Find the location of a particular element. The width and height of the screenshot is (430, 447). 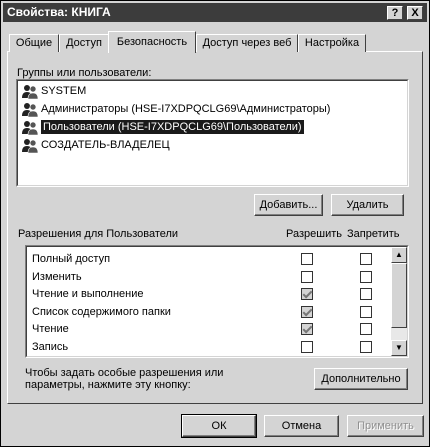

scroll-down-arrow-icon: ▼ is located at coordinates (399, 348).